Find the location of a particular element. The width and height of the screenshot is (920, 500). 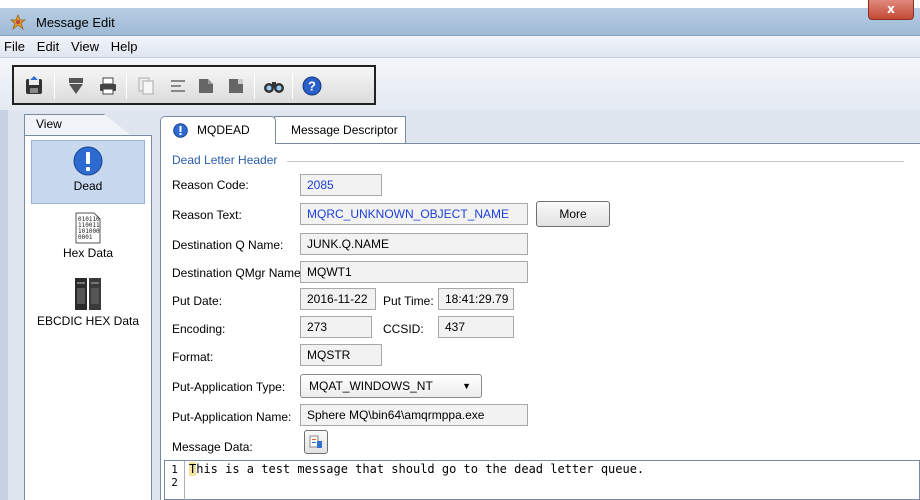

nav-item-hex-data-label: Hex Data is located at coordinates (88, 253).